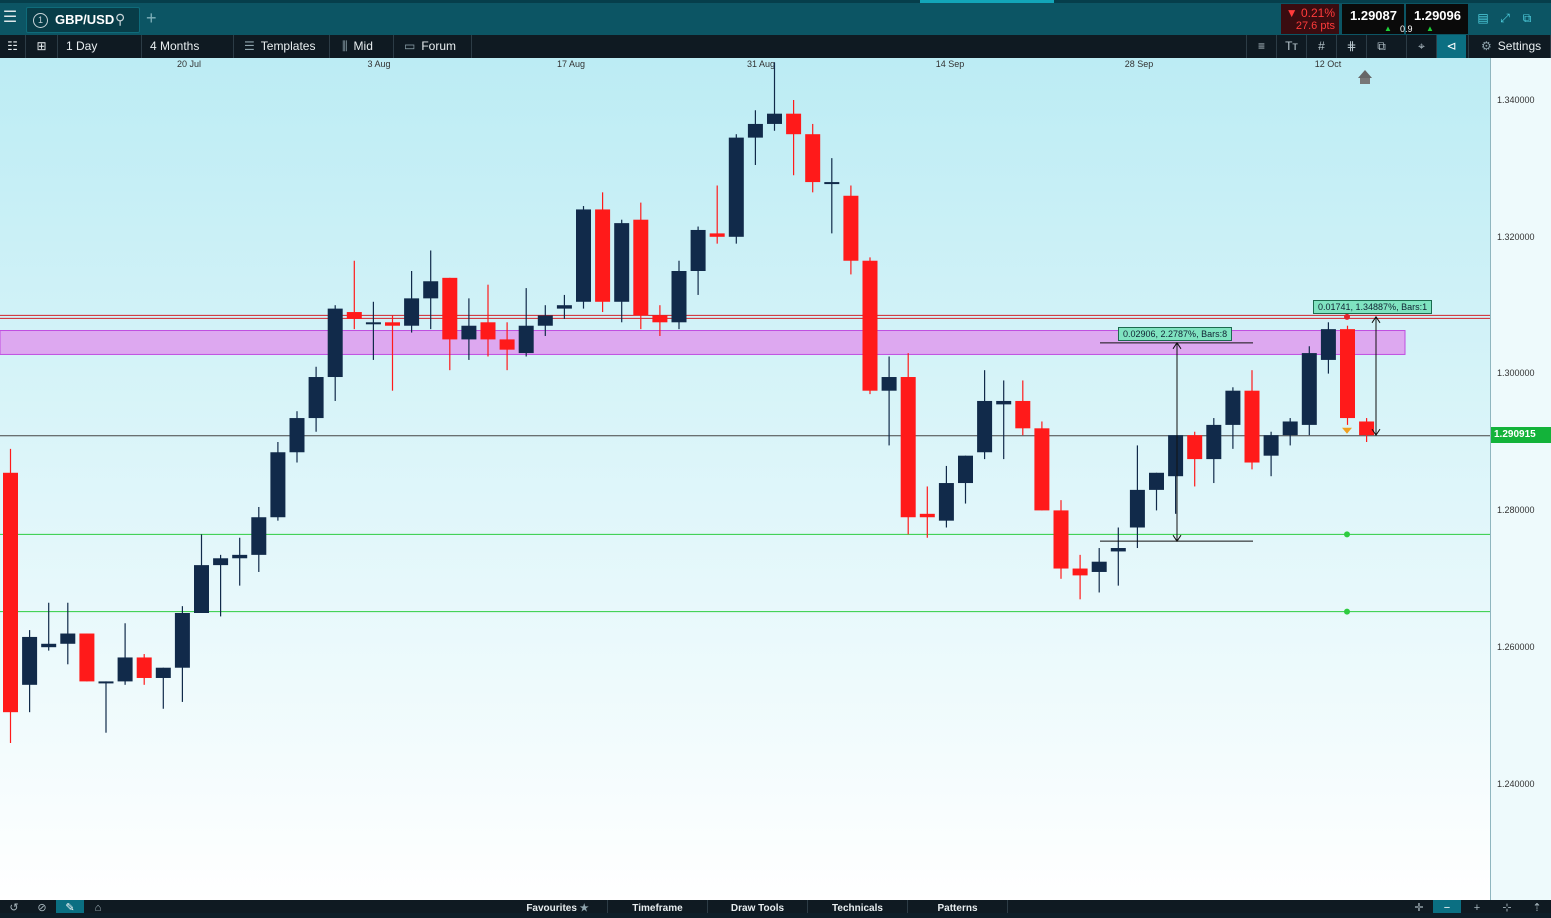 Image resolution: width=1551 pixels, height=918 pixels. What do you see at coordinates (120, 19) in the screenshot?
I see `magnifier-icon: ⚲` at bounding box center [120, 19].